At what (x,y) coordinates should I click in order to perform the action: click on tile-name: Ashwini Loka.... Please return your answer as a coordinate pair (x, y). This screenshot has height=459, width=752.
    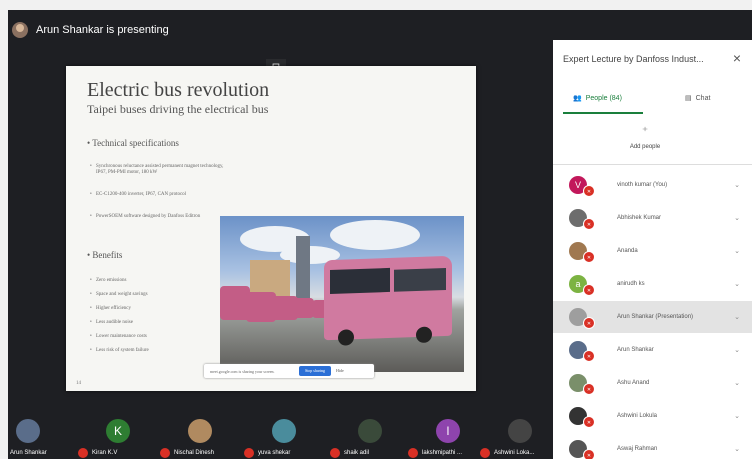
    Looking at the image, I should click on (514, 453).